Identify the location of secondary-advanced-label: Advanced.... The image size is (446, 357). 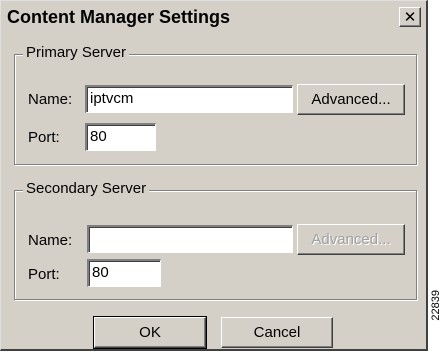
(351, 239).